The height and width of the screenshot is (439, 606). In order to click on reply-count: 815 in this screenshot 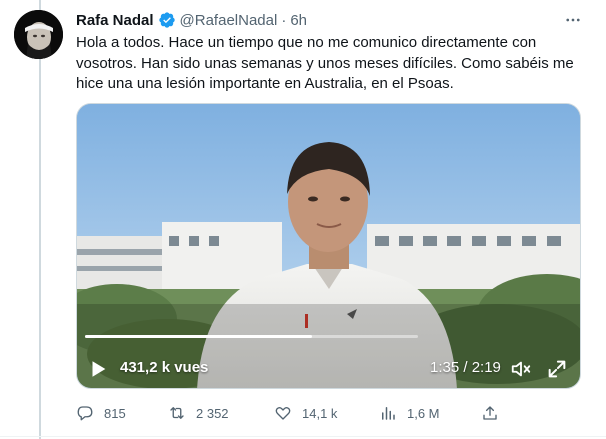, I will do `click(115, 413)`.